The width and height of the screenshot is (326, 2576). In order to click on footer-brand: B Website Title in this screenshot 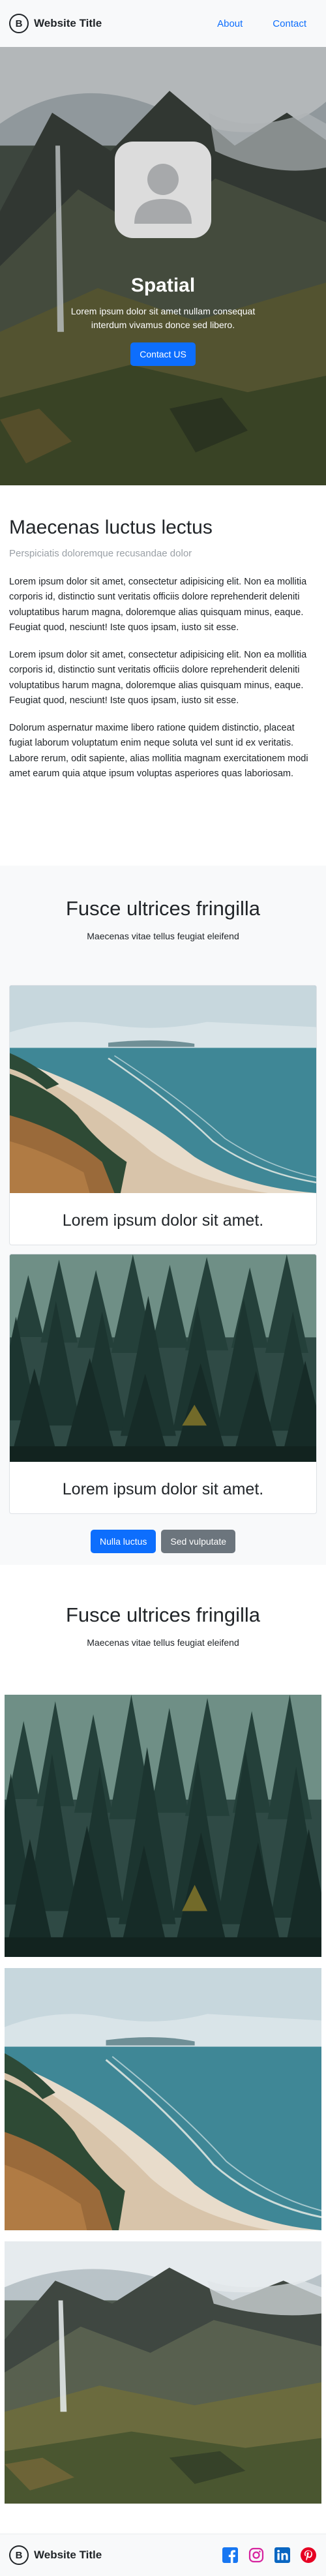, I will do `click(56, 2555)`.